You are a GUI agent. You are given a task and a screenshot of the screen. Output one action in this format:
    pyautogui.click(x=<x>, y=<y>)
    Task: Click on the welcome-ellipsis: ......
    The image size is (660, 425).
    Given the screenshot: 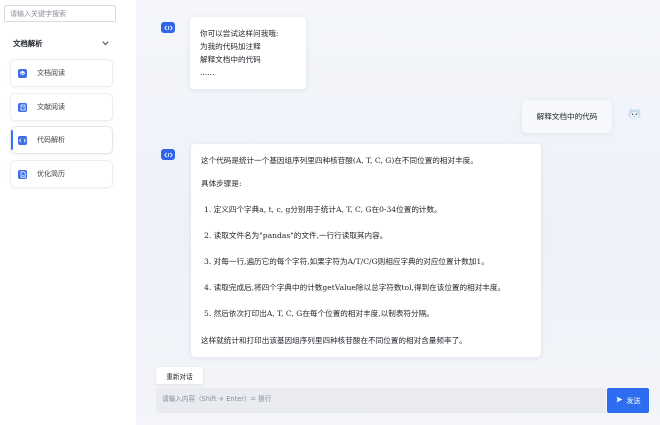 What is the action you would take?
    pyautogui.click(x=207, y=72)
    